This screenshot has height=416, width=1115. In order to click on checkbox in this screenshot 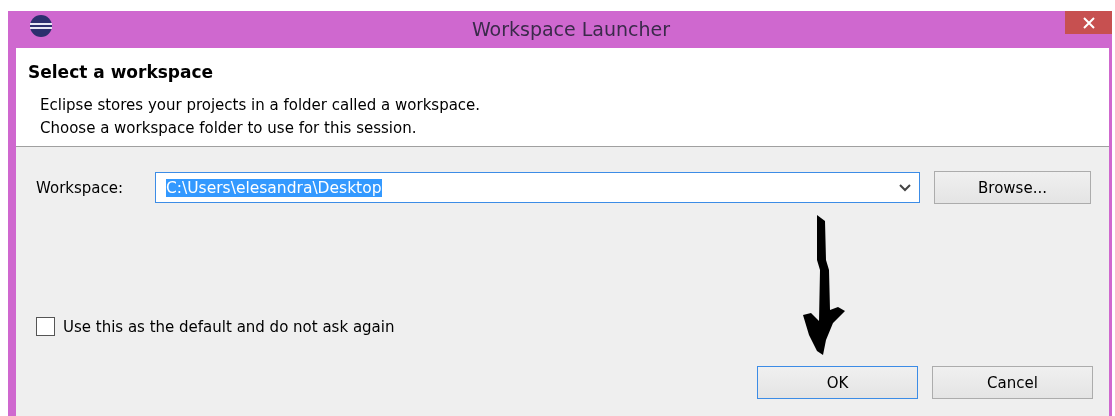, I will do `click(45, 326)`.